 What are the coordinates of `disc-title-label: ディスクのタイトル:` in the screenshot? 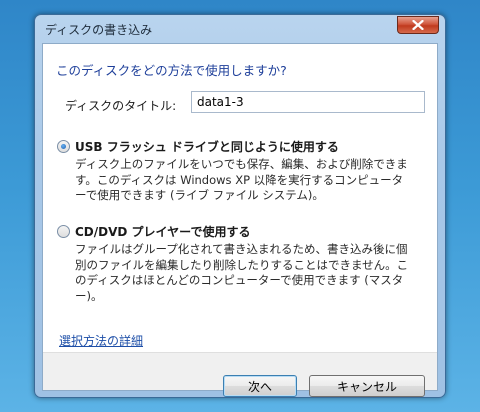 It's located at (121, 106).